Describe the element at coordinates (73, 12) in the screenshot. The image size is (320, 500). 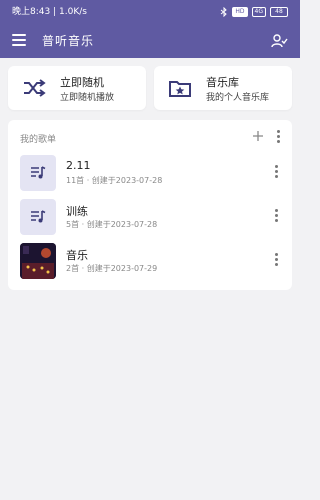
I see `network-speed: 1.0K/s` at that location.